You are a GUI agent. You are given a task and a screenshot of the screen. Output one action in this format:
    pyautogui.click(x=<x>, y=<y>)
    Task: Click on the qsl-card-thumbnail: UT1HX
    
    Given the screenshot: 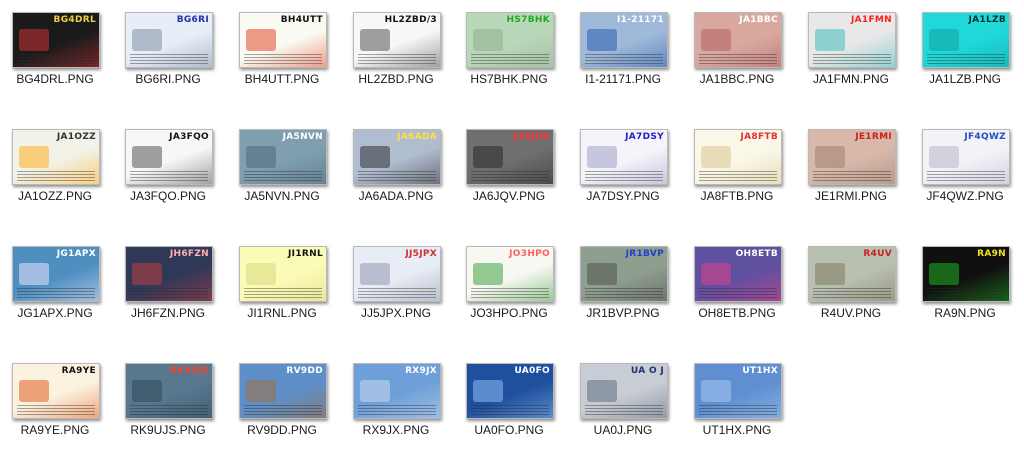 What is the action you would take?
    pyautogui.click(x=738, y=391)
    